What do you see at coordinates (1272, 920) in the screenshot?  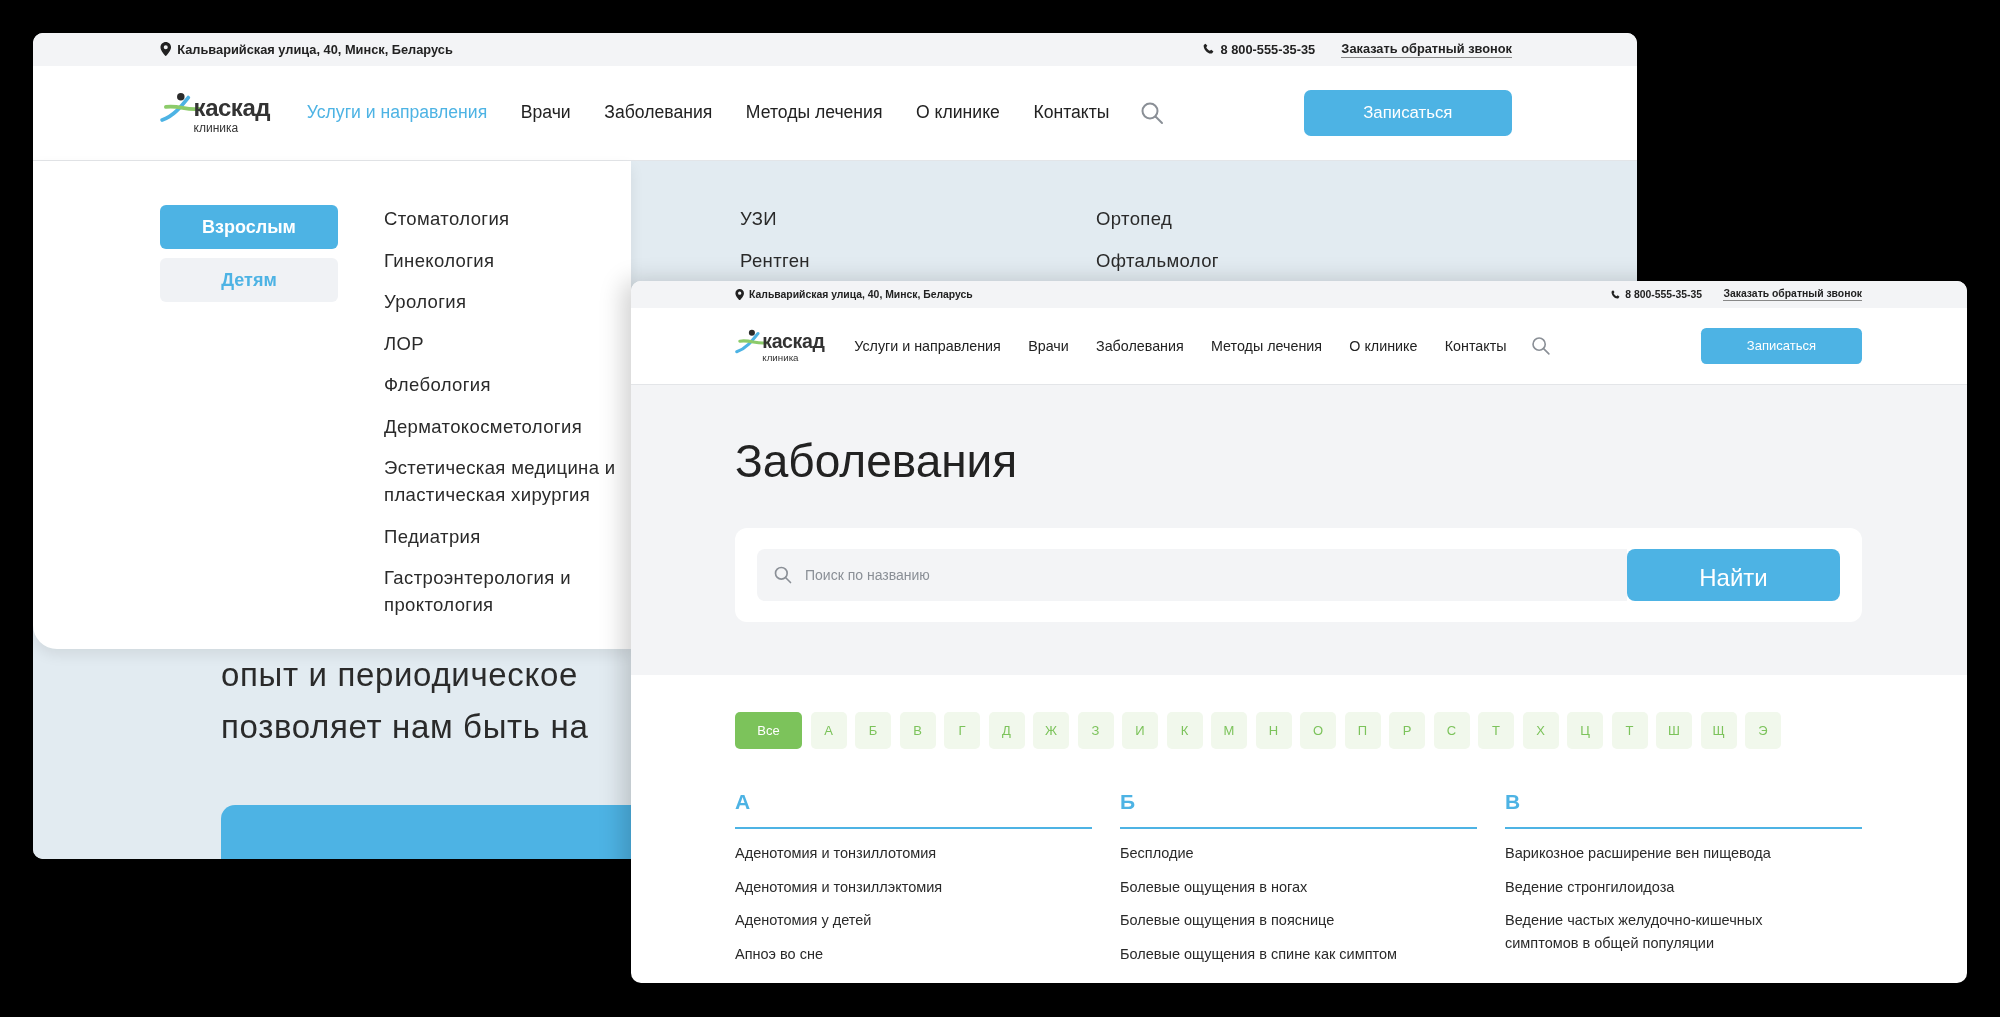 I see `disease-link: Болевые ощущения в пояснице` at bounding box center [1272, 920].